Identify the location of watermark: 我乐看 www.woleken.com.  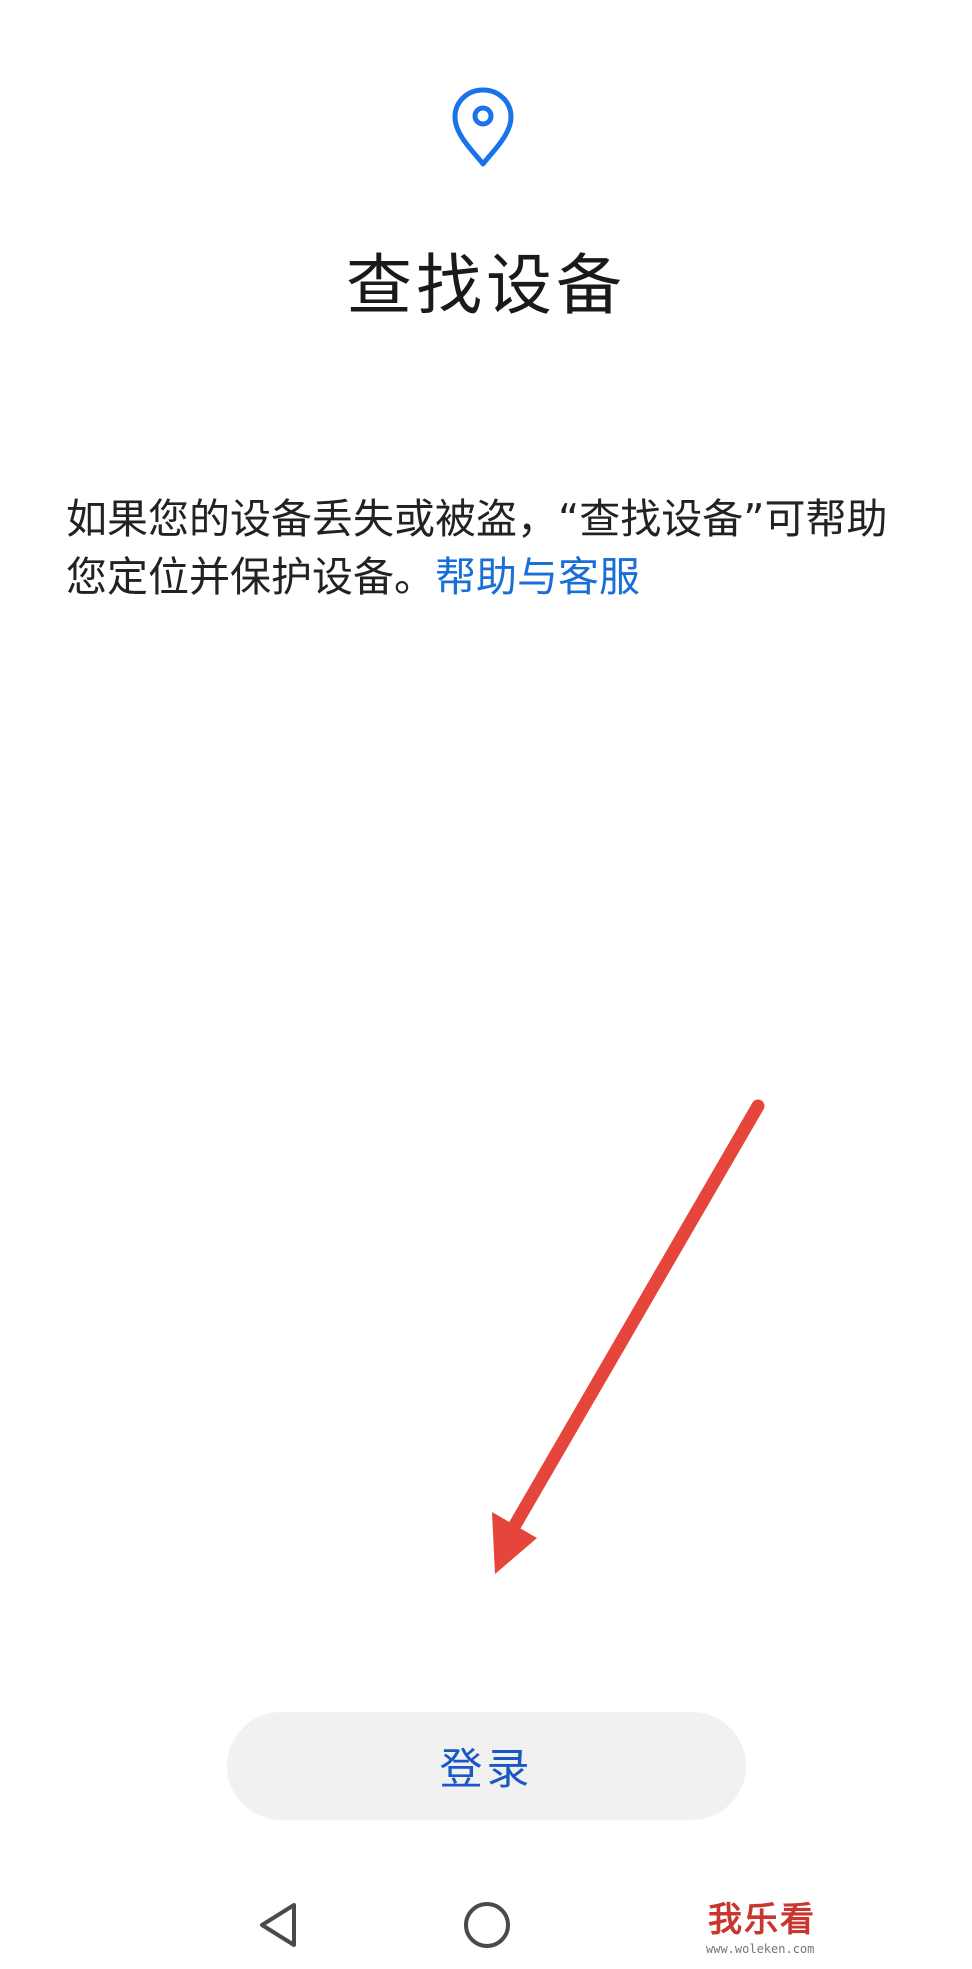
(790, 1927).